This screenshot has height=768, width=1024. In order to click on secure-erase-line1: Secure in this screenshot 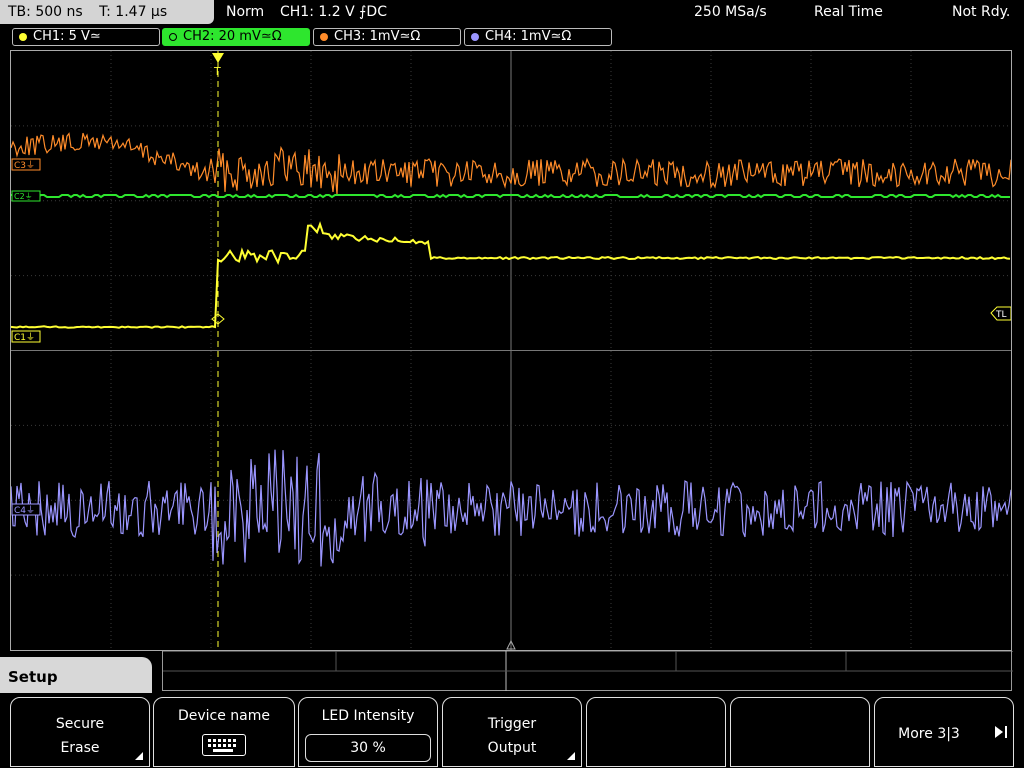, I will do `click(80, 724)`.